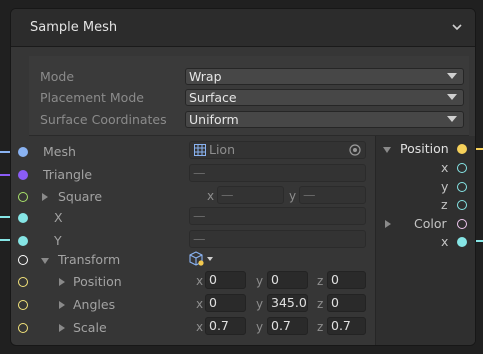 The height and width of the screenshot is (354, 483). I want to click on output-row-color-x: x, so click(425, 242).